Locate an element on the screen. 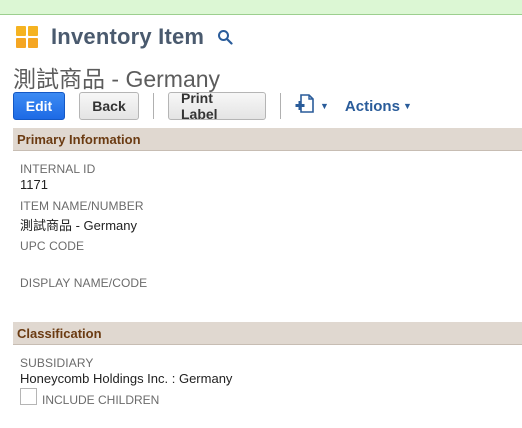  actions-label: Actions is located at coordinates (372, 106).